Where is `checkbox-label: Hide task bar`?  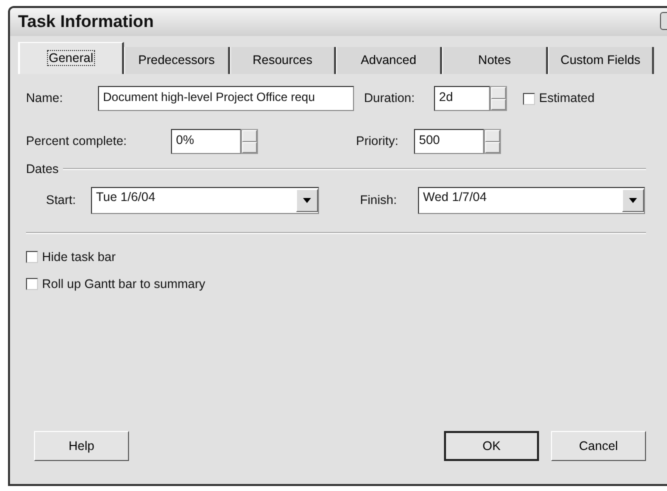
checkbox-label: Hide task bar is located at coordinates (79, 257).